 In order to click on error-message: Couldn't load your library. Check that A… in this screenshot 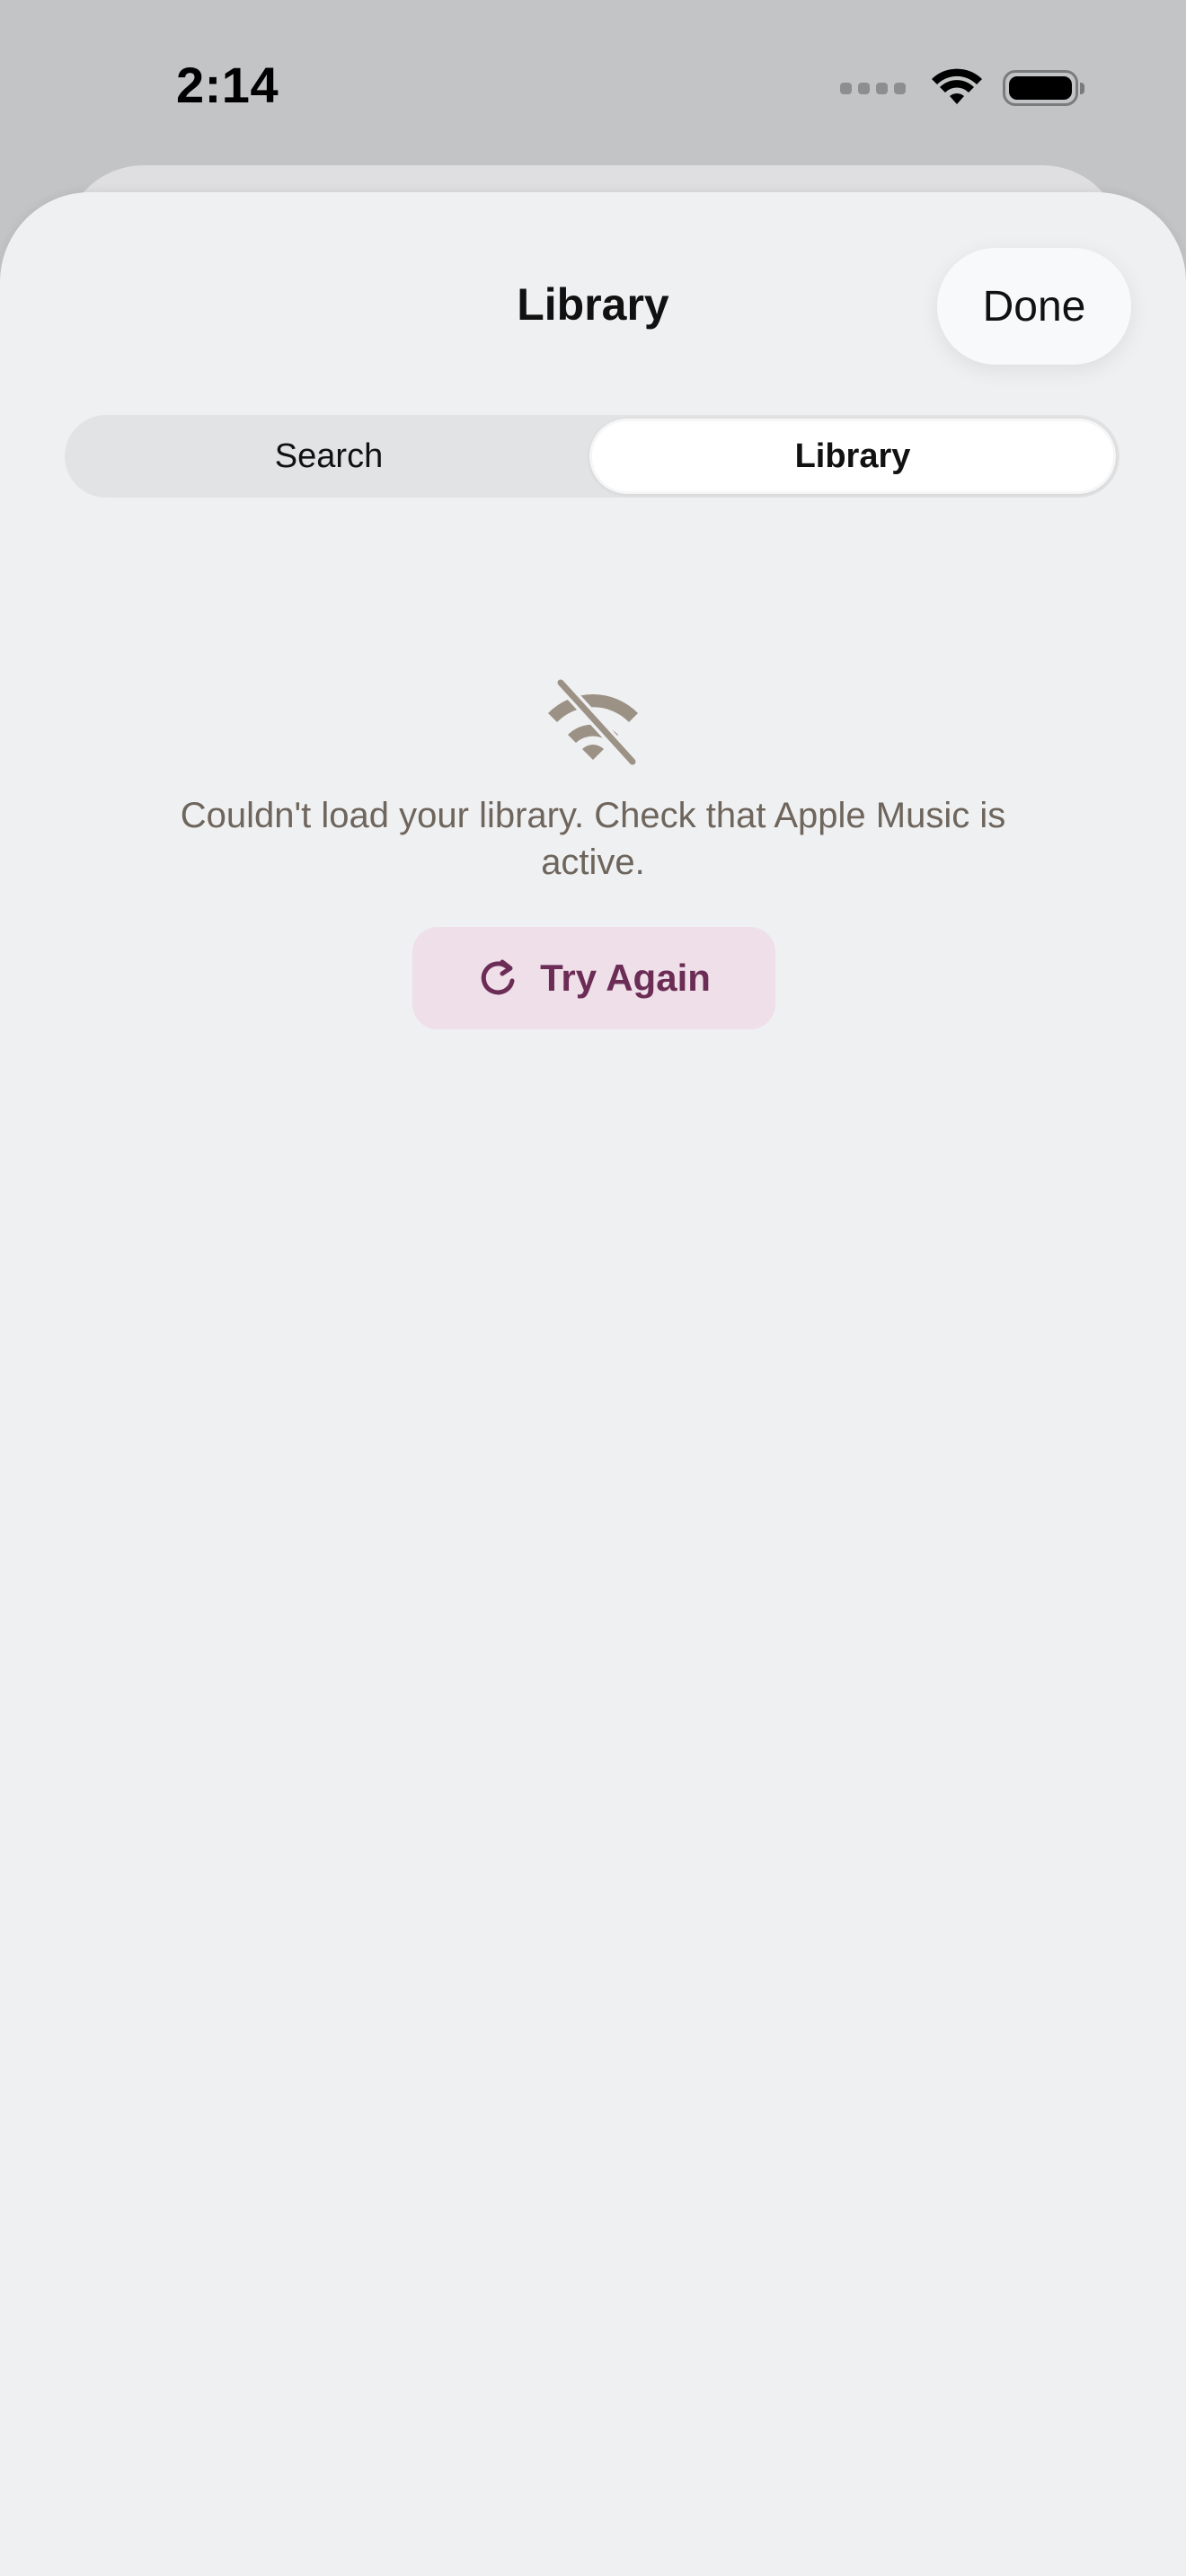, I will do `click(593, 839)`.